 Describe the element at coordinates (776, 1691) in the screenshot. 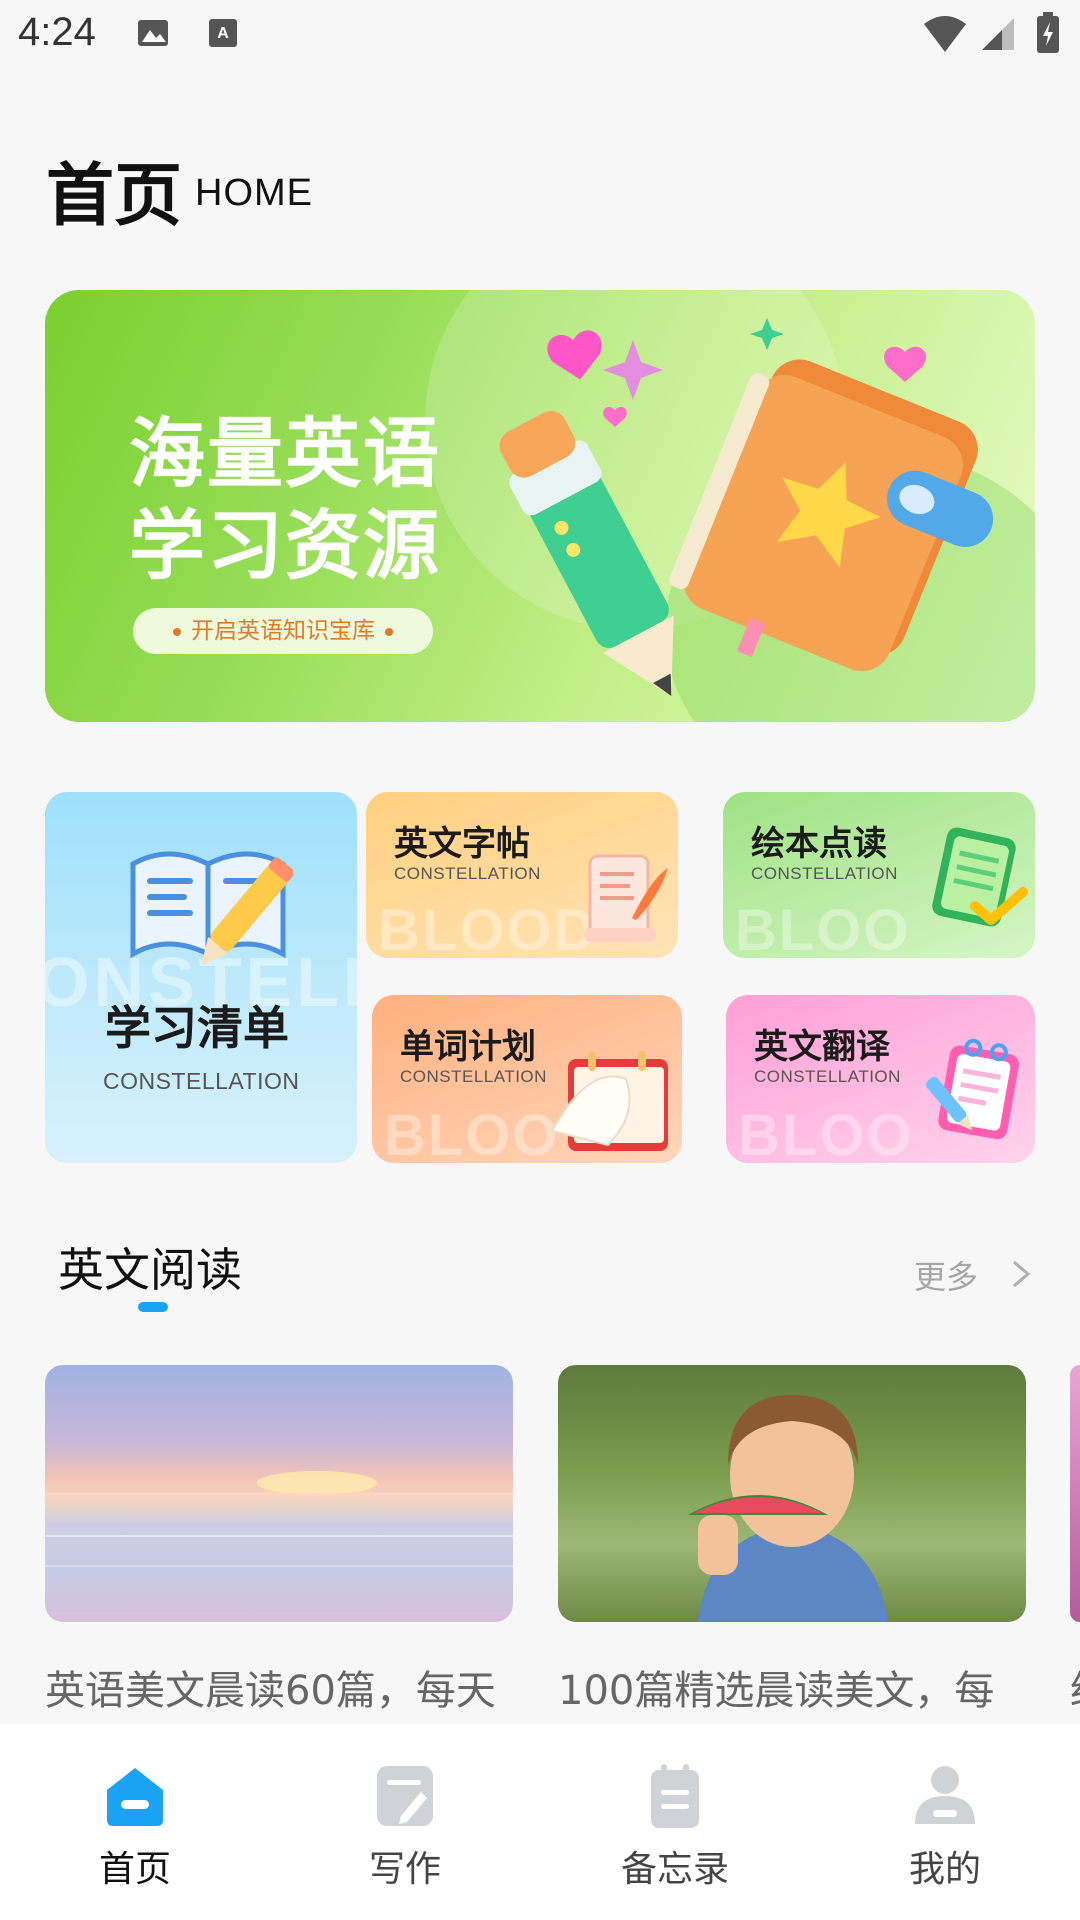

I see `article-title: 100篇精选晨读美文，每` at that location.